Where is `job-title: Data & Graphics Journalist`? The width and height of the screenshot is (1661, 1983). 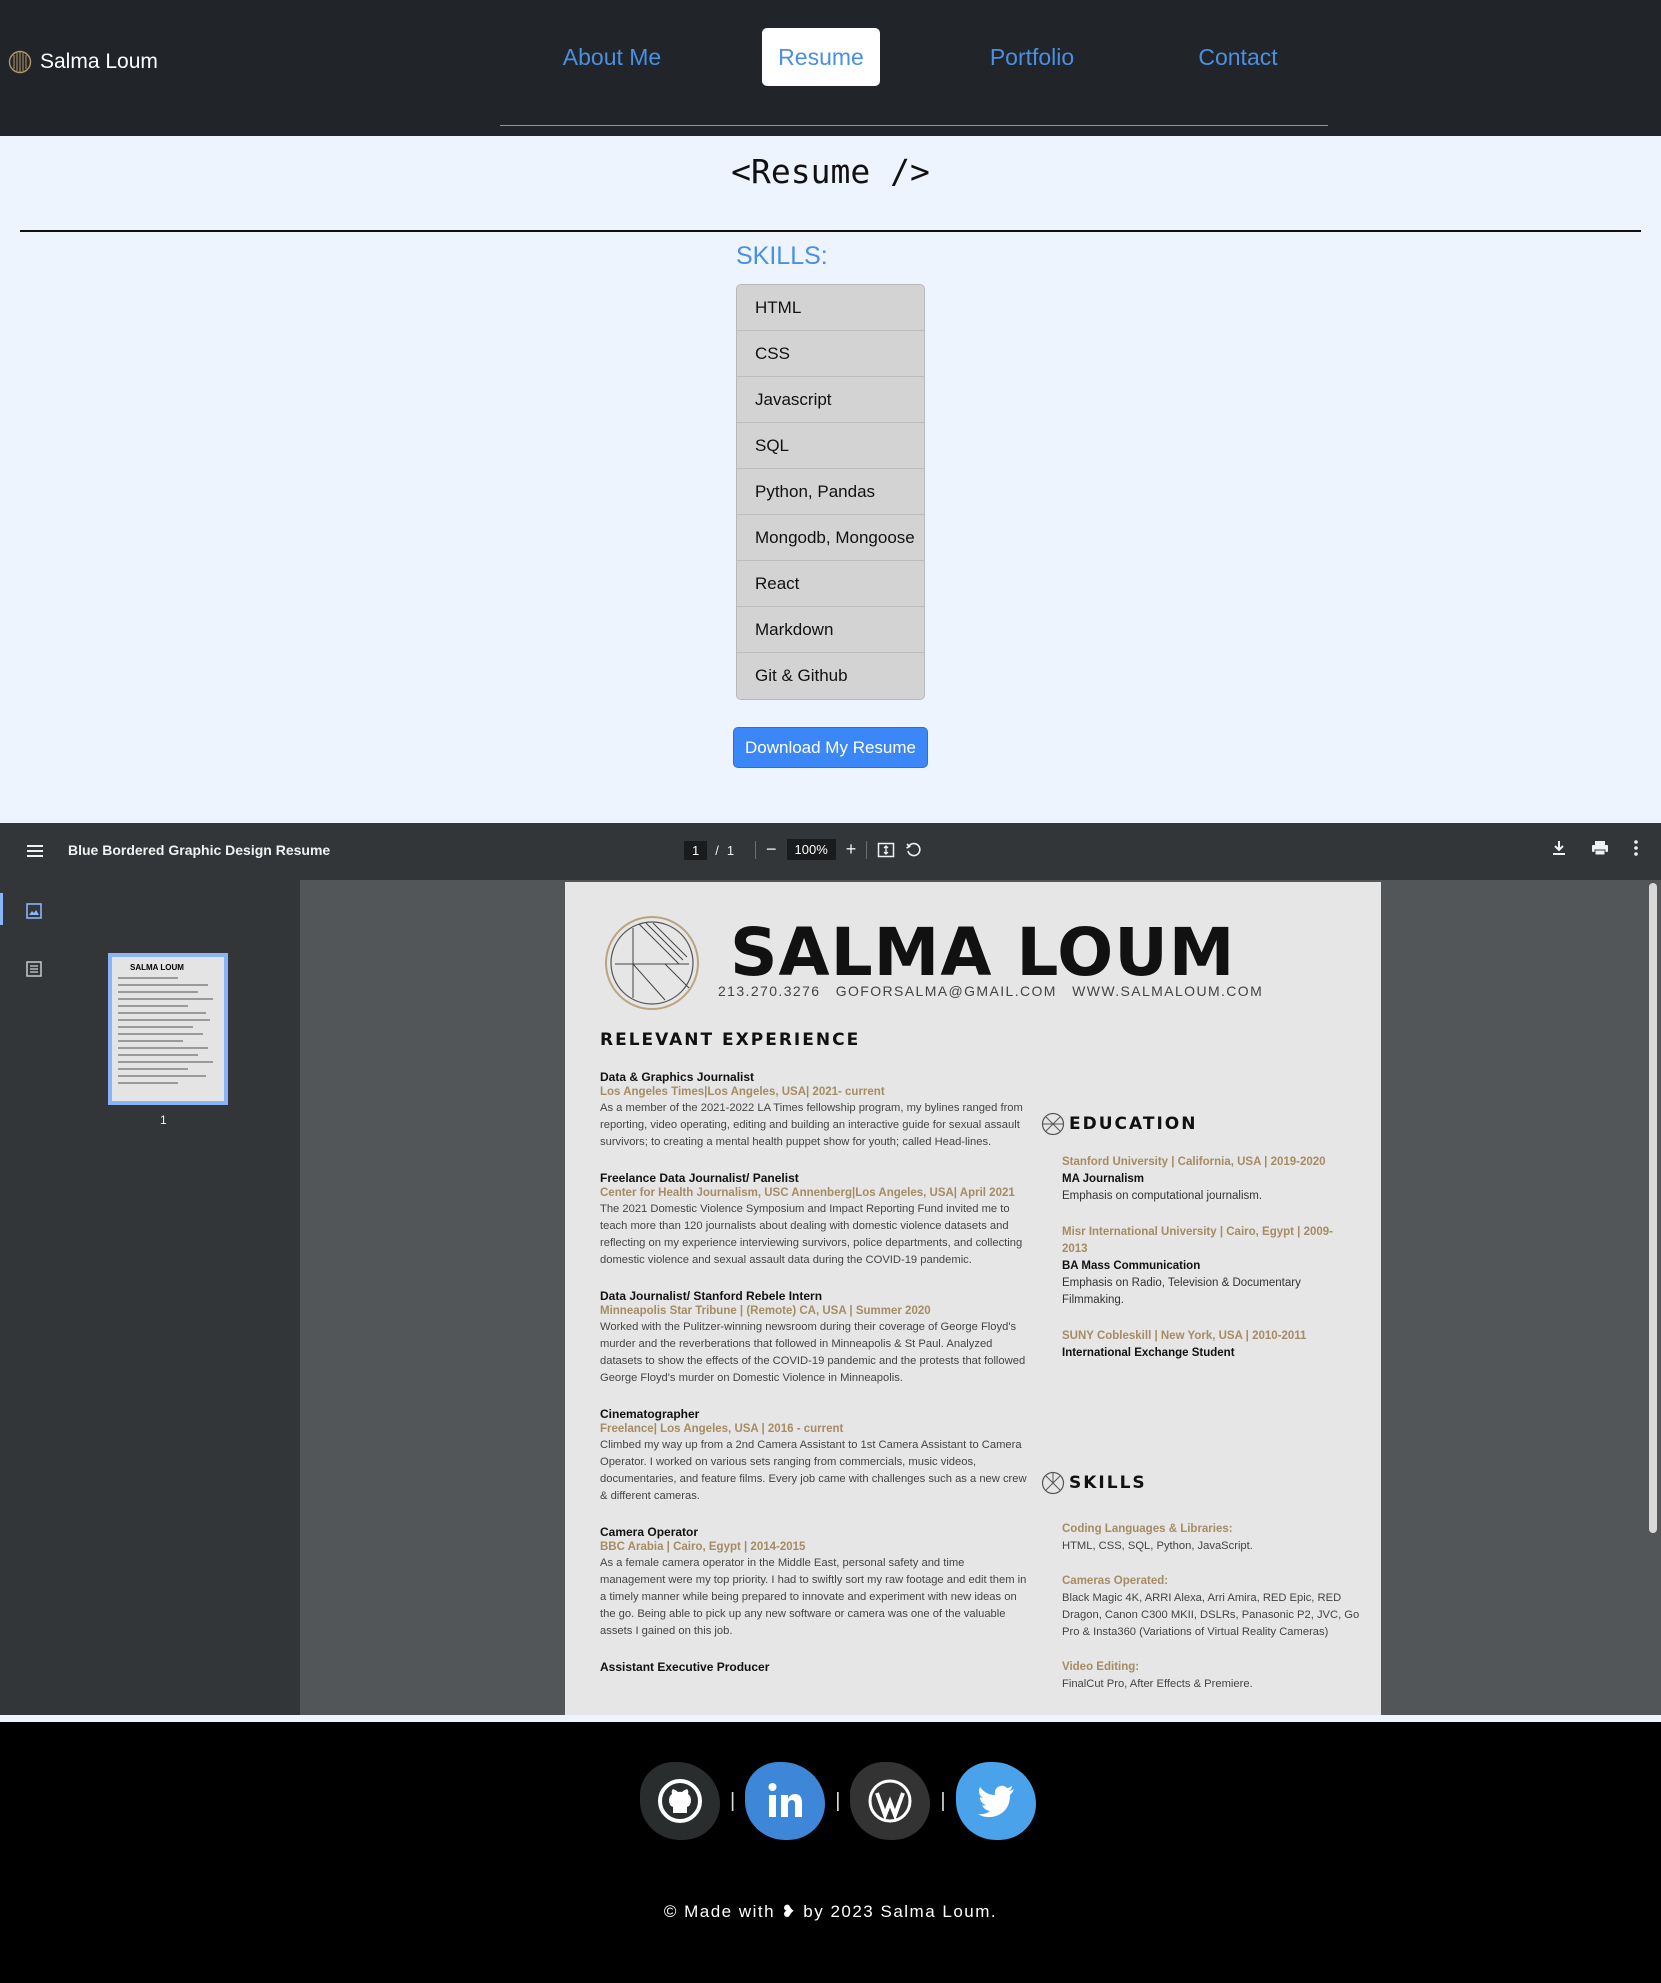
job-title: Data & Graphics Journalist is located at coordinates (677, 1077).